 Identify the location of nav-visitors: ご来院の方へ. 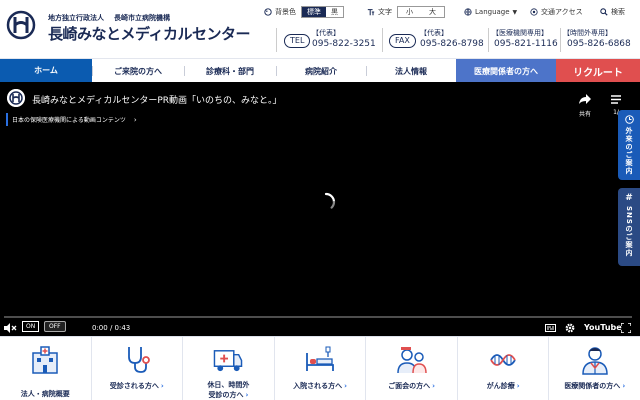
(138, 71).